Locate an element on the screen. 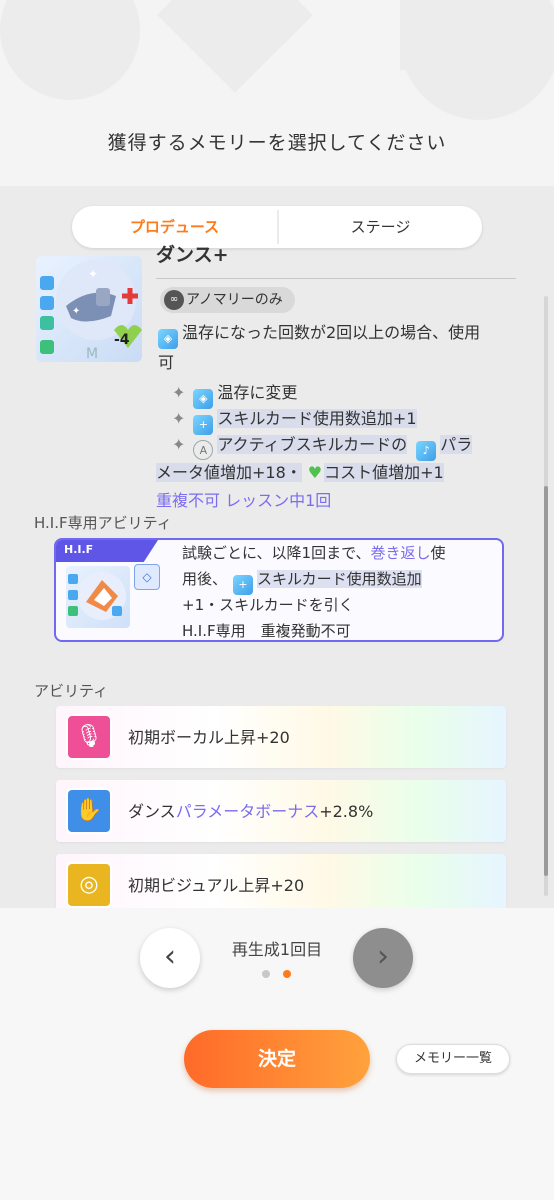 This screenshot has height=1200, width=554. ability-row-dance: ✋ ダンスパラメータボーナス+2.8% is located at coordinates (281, 811).